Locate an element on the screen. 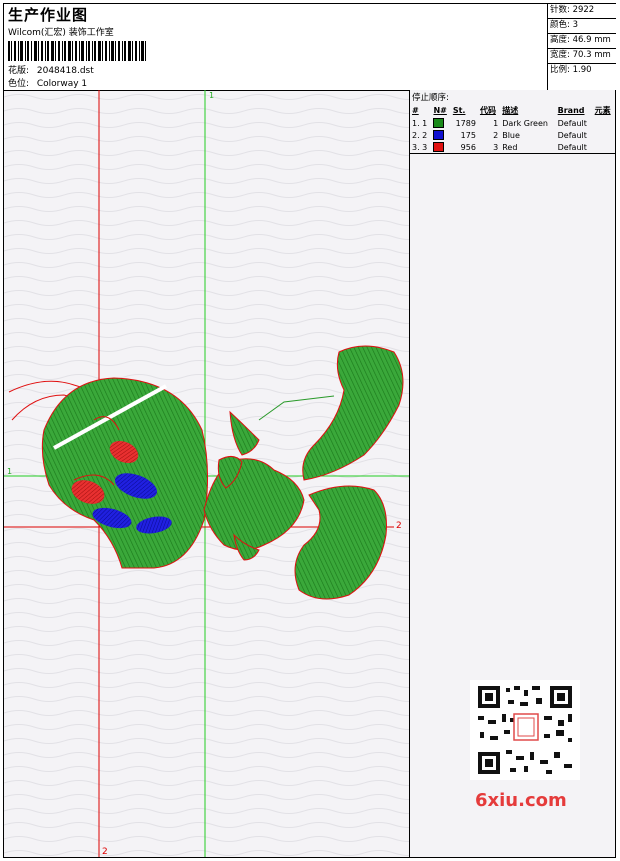 The image size is (620, 861). guide-label-green-left: 1 is located at coordinates (9, 471).